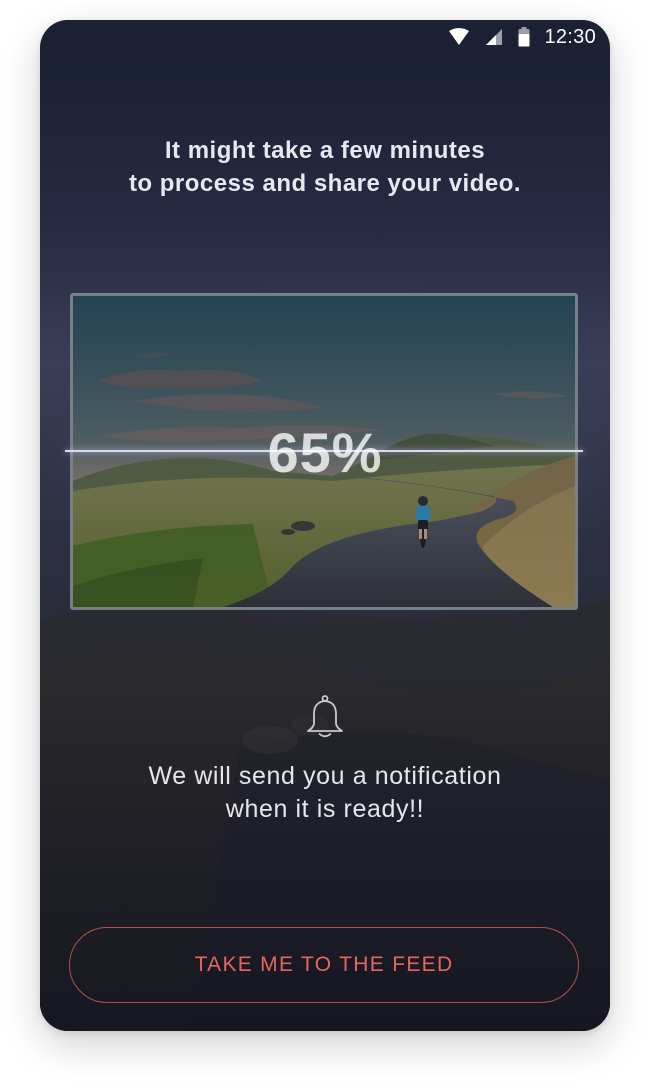  What do you see at coordinates (324, 965) in the screenshot?
I see `take-me-to-feed-button: TAKE ME TO THE FEED` at bounding box center [324, 965].